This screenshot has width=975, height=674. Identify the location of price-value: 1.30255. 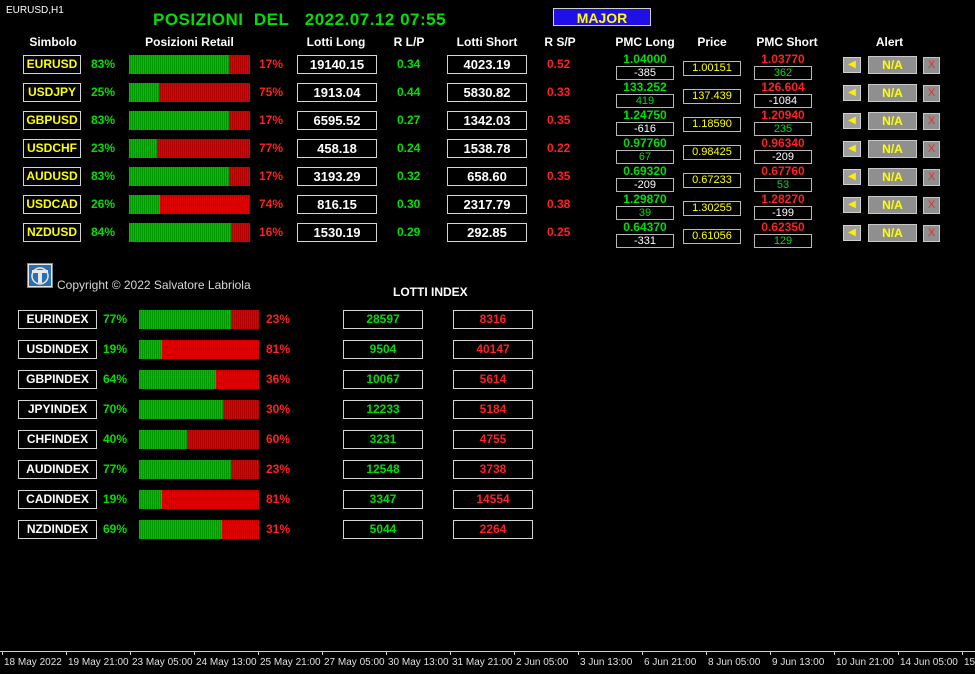
(712, 208).